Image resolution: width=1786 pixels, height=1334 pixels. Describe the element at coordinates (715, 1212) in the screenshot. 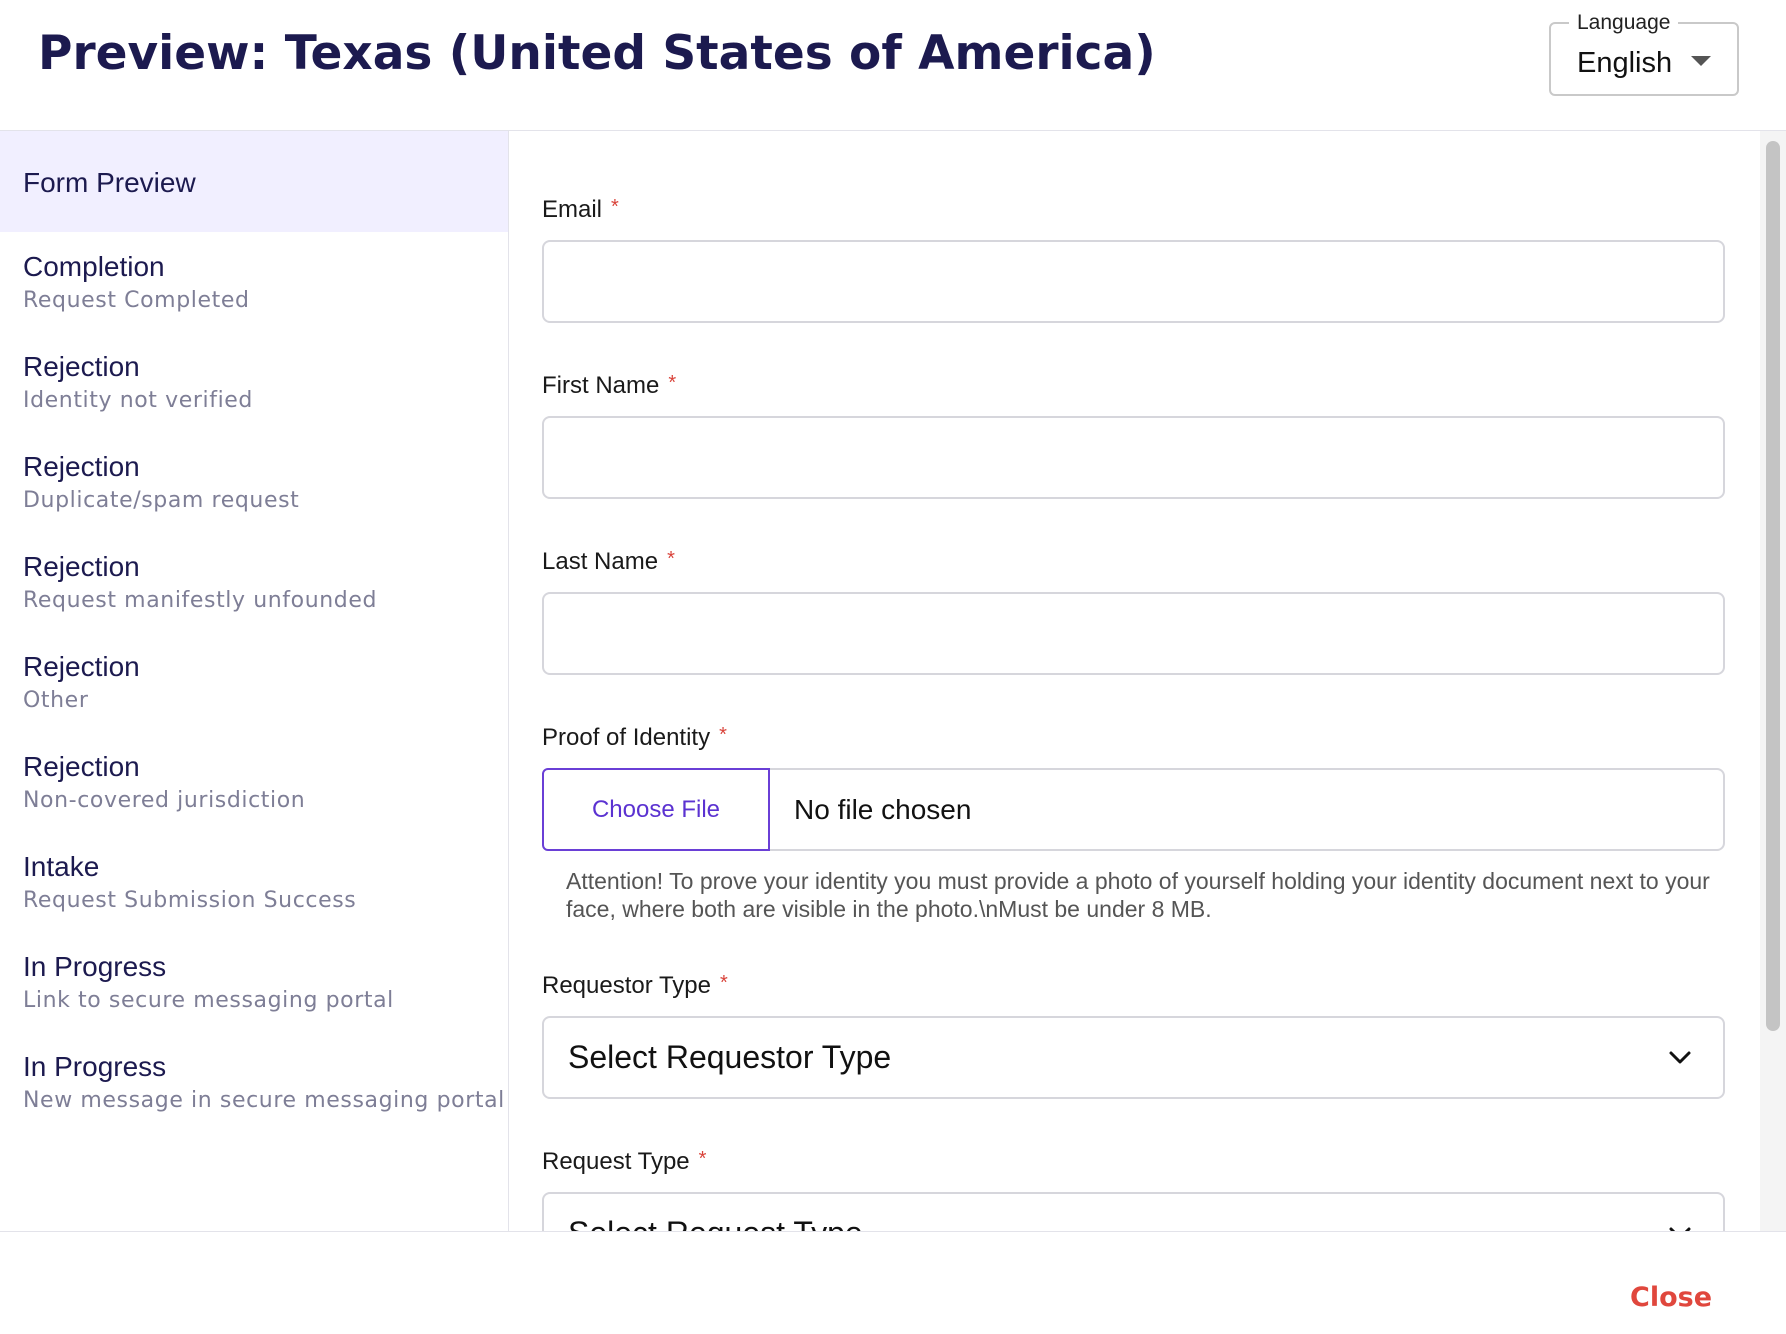

I see `request-type-value: Select Request Type` at that location.